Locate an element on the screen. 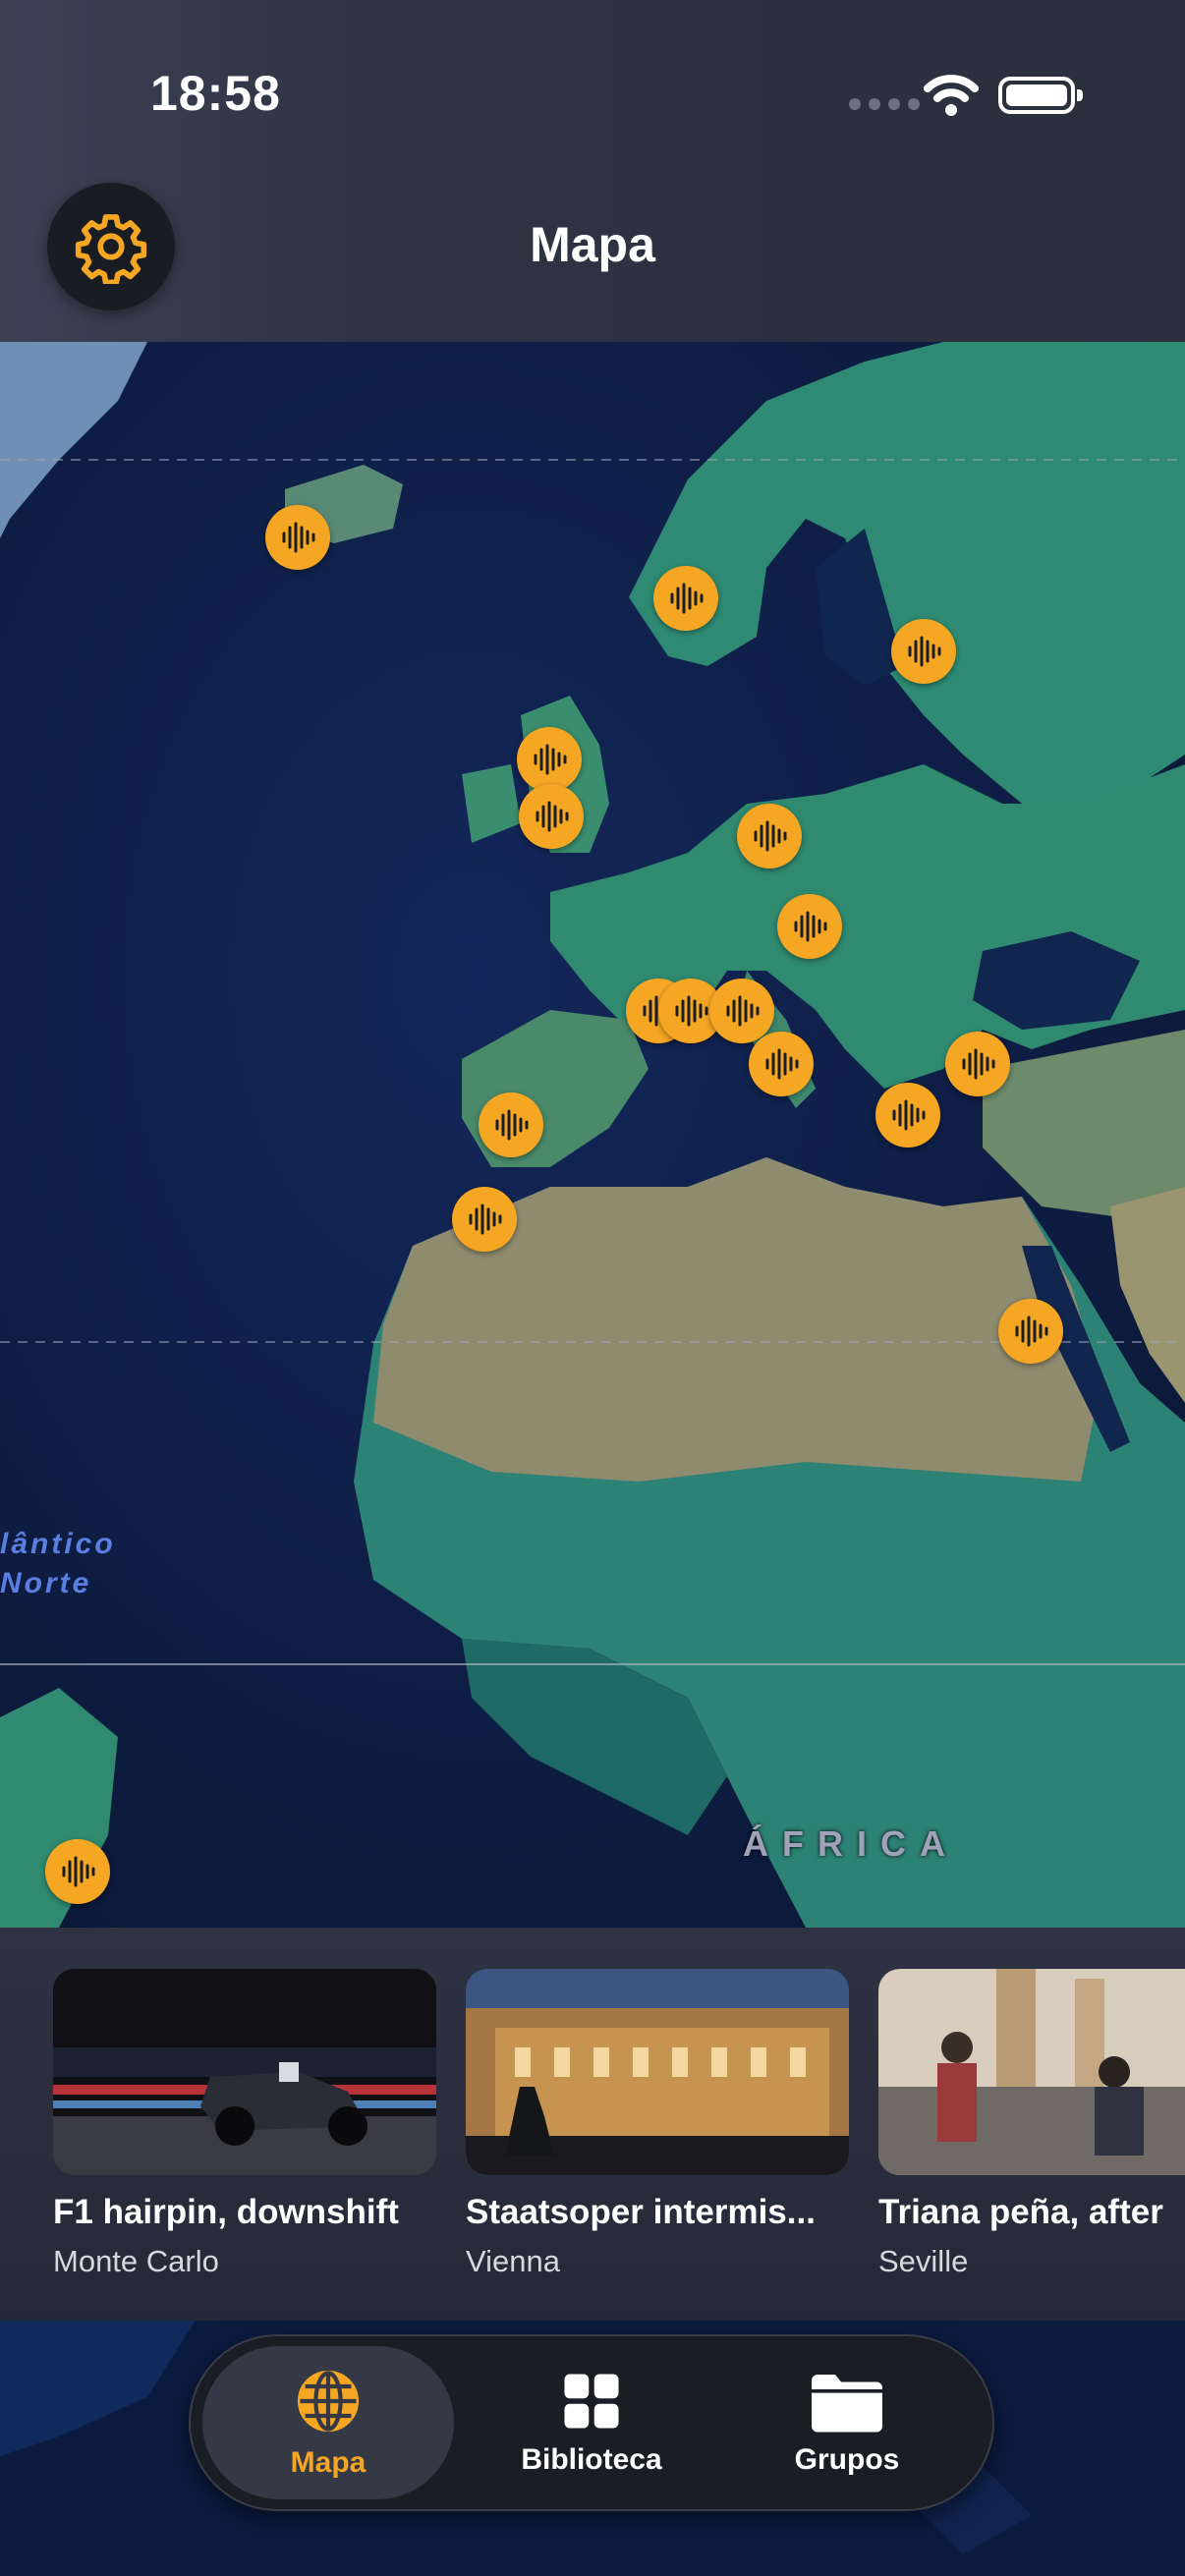  recording-card: Staatsoper intermis... Vienna is located at coordinates (658, 2124).